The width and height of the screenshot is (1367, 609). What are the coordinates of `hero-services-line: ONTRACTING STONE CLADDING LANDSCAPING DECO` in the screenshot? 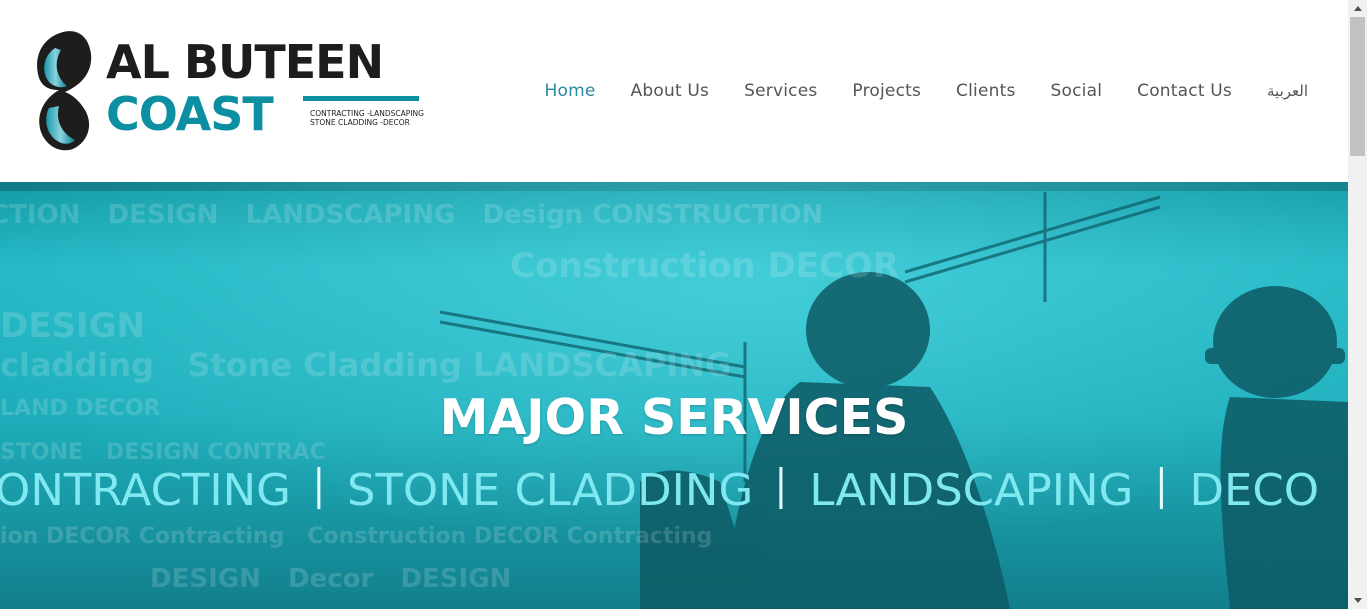 It's located at (659, 490).